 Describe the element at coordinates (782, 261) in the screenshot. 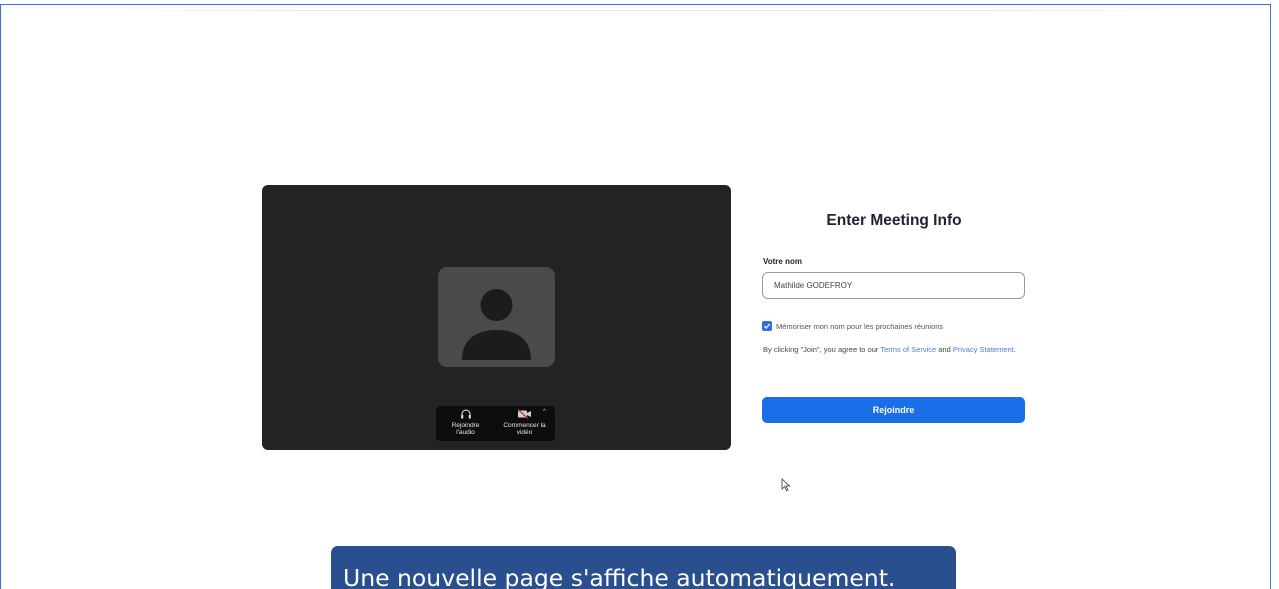

I see `name-label: Votre nom` at that location.